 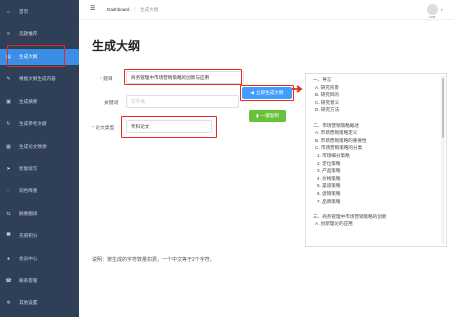 I want to click on highlight-box-type, so click(x=169, y=127).